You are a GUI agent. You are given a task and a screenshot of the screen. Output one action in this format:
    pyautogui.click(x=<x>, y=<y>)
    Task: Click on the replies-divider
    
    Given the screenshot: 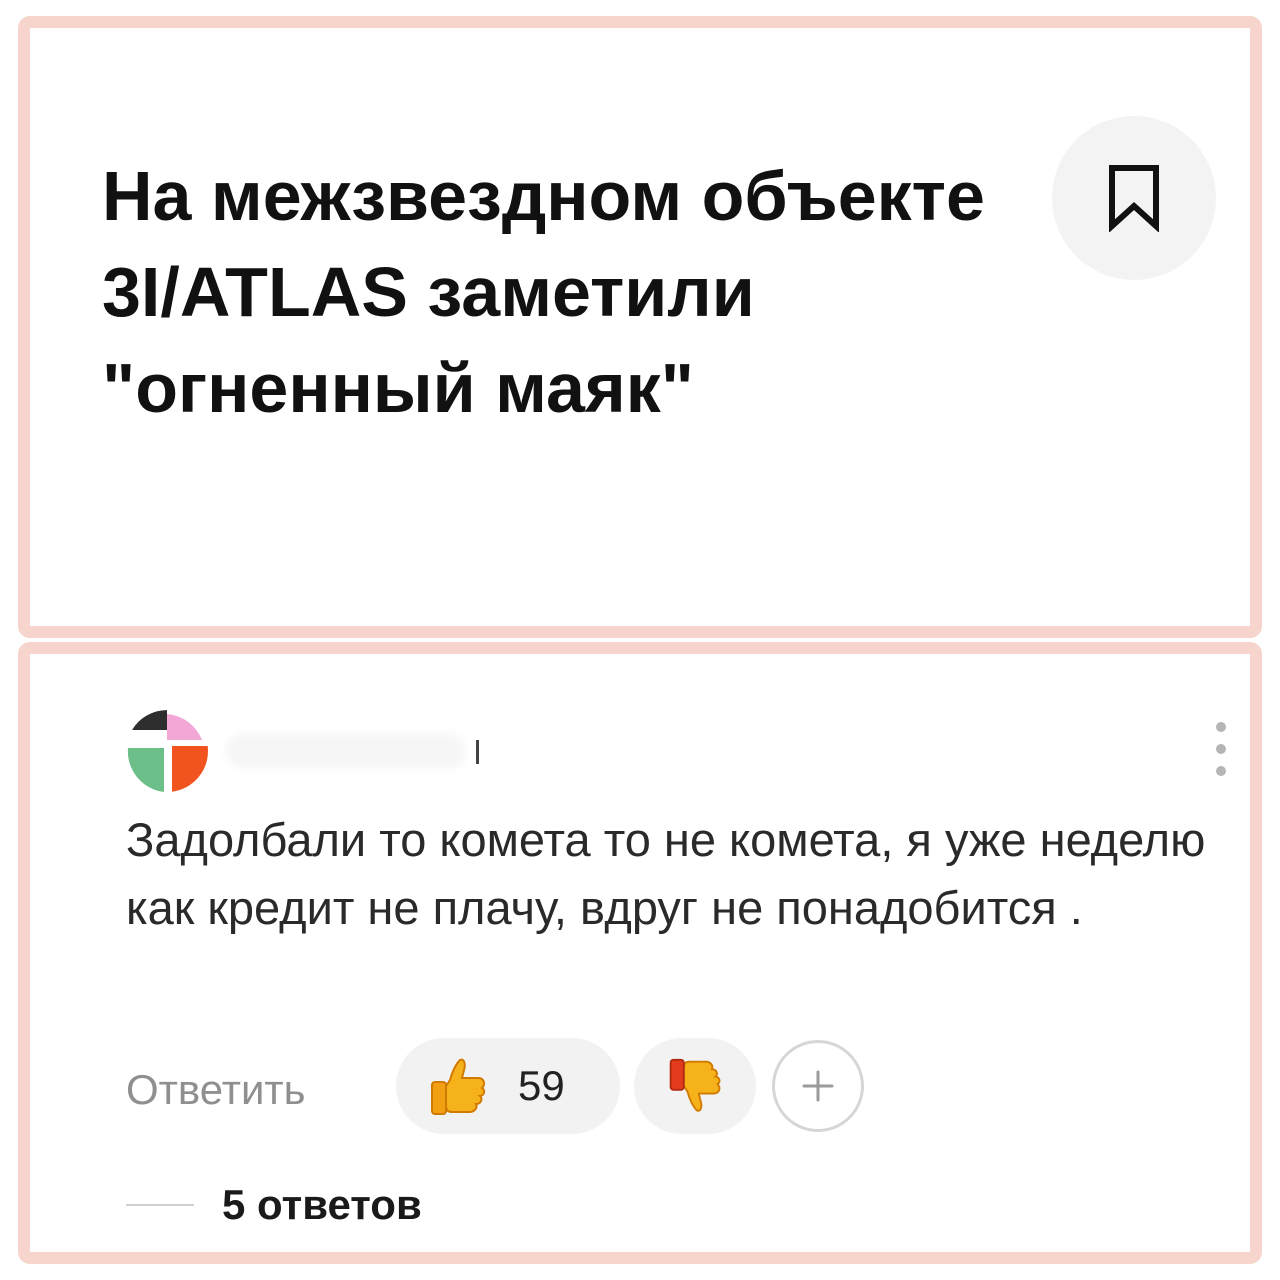 What is the action you would take?
    pyautogui.click(x=160, y=1205)
    